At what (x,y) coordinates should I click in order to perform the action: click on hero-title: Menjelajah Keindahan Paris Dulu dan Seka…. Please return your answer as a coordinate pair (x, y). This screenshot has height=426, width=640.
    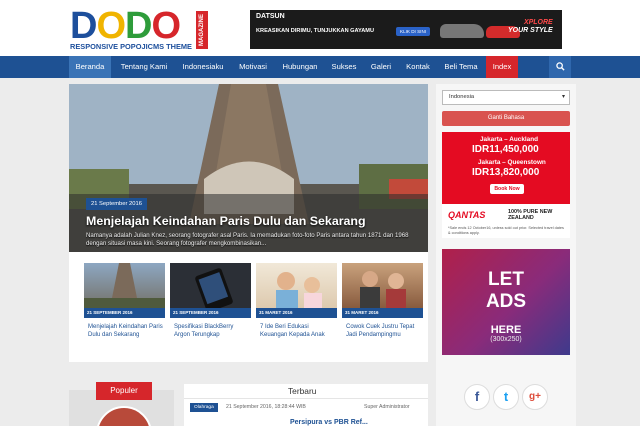
    Looking at the image, I should click on (226, 221).